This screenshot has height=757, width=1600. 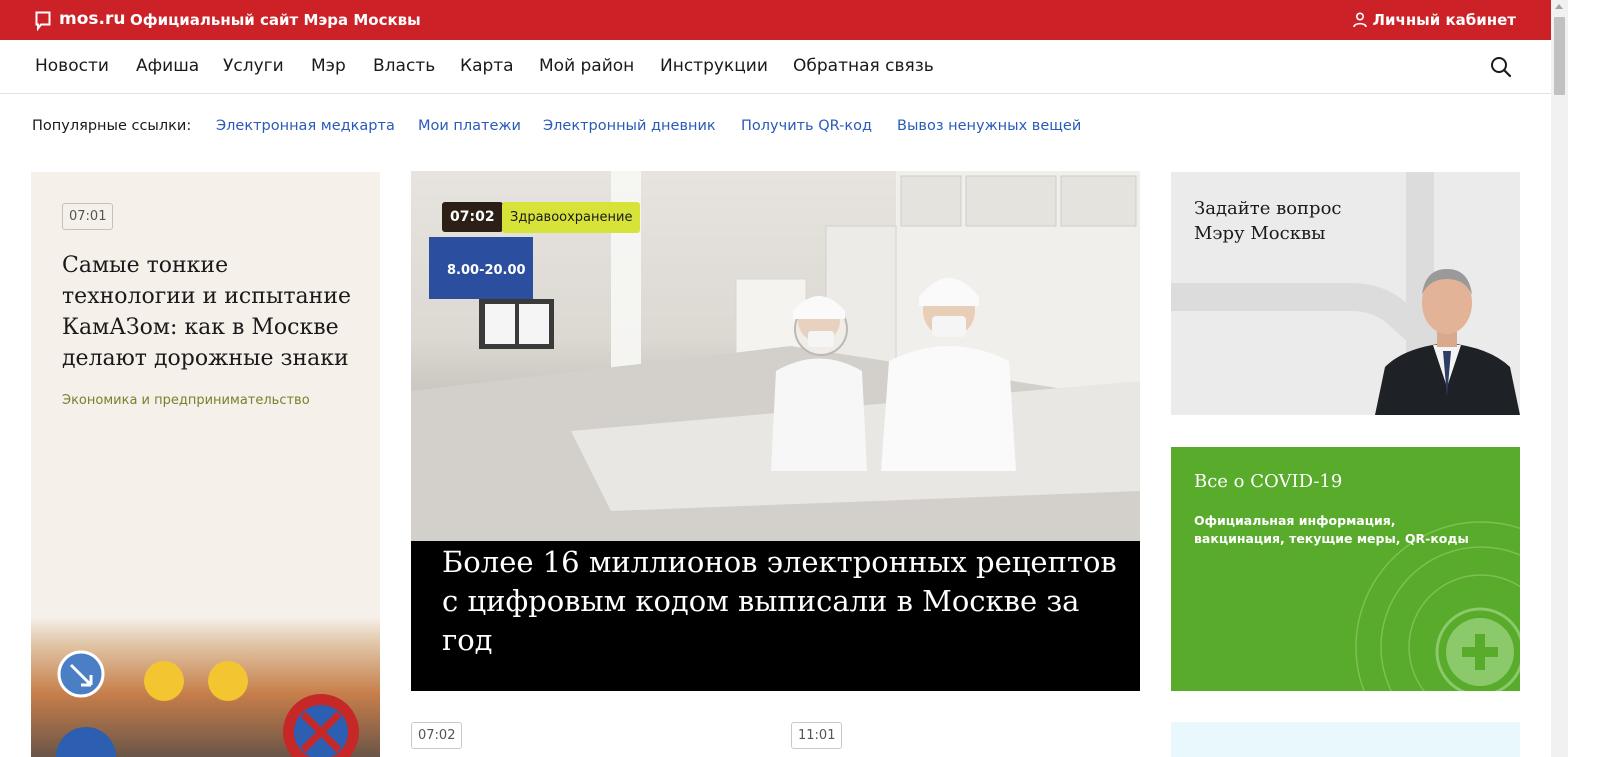 What do you see at coordinates (1559, 56) in the screenshot?
I see `scrollbar-thumb` at bounding box center [1559, 56].